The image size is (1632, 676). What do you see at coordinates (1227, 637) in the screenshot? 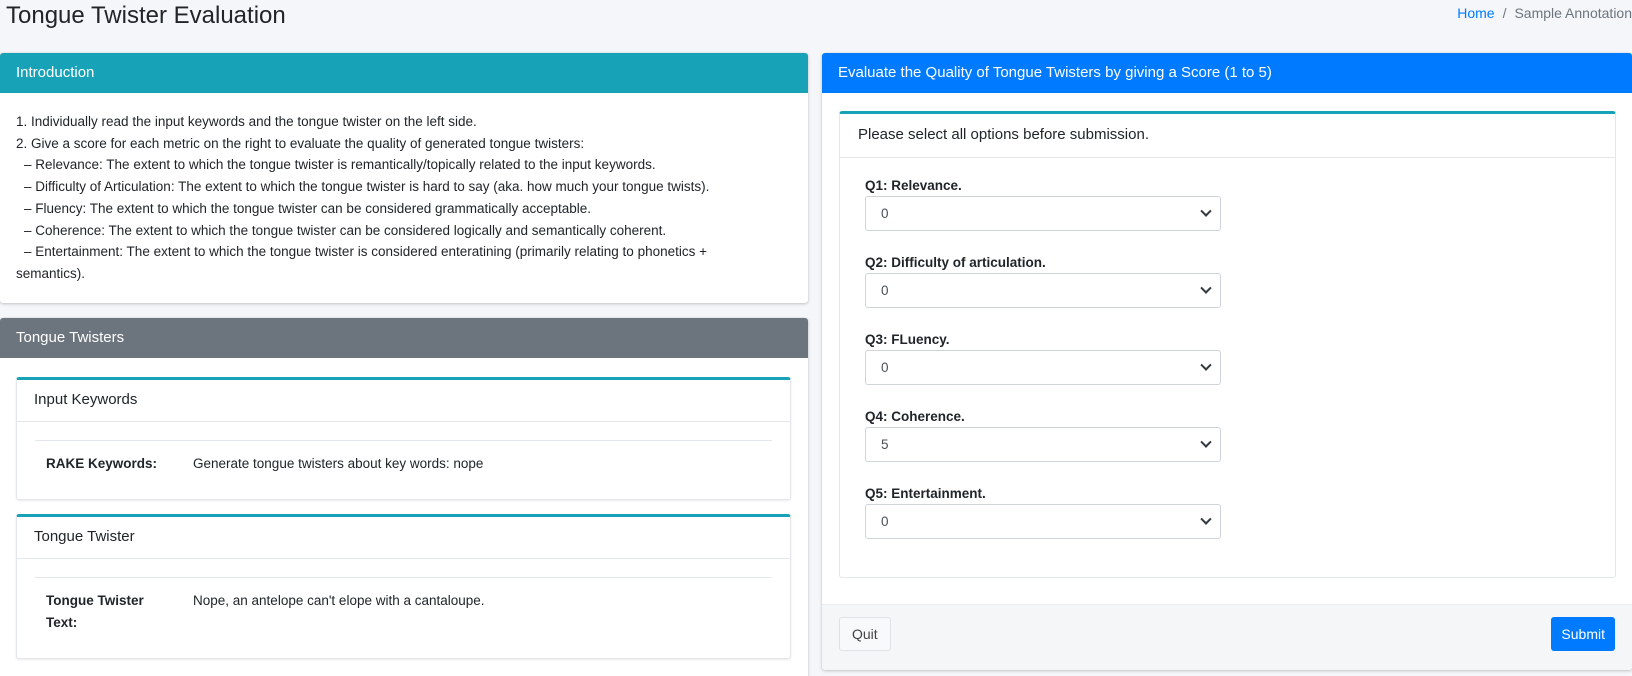
I see `evaluation-footer: Quit Submit` at bounding box center [1227, 637].